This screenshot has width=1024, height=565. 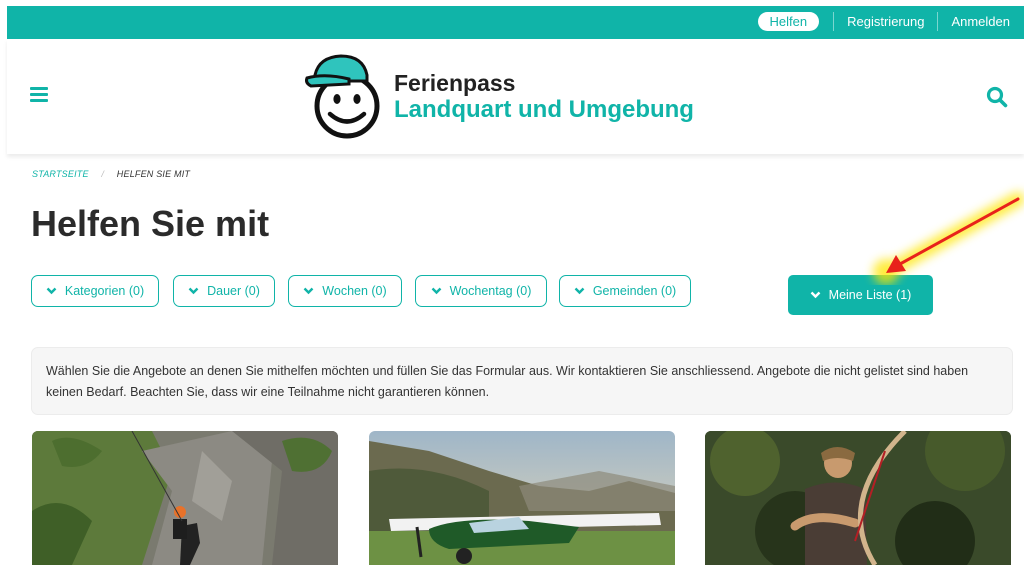 I want to click on register-link: Registrierung, so click(x=885, y=21).